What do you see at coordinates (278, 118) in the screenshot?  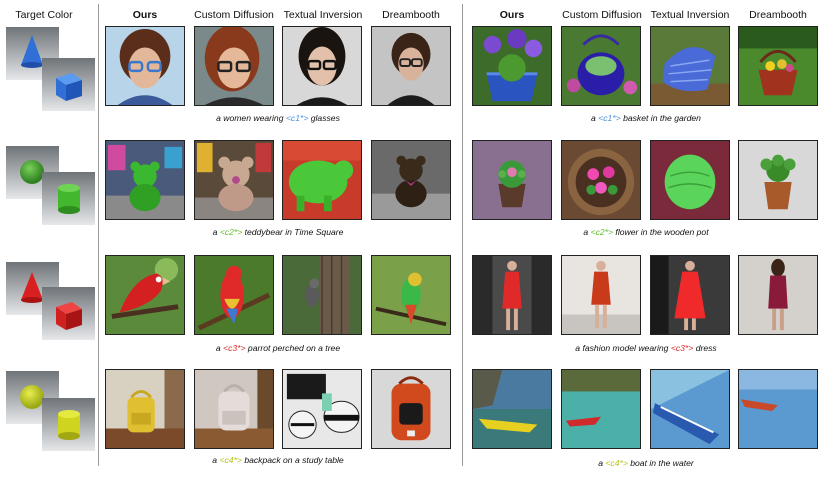 I see `caption-left-row-1: a women wearing <c1*> glasses` at bounding box center [278, 118].